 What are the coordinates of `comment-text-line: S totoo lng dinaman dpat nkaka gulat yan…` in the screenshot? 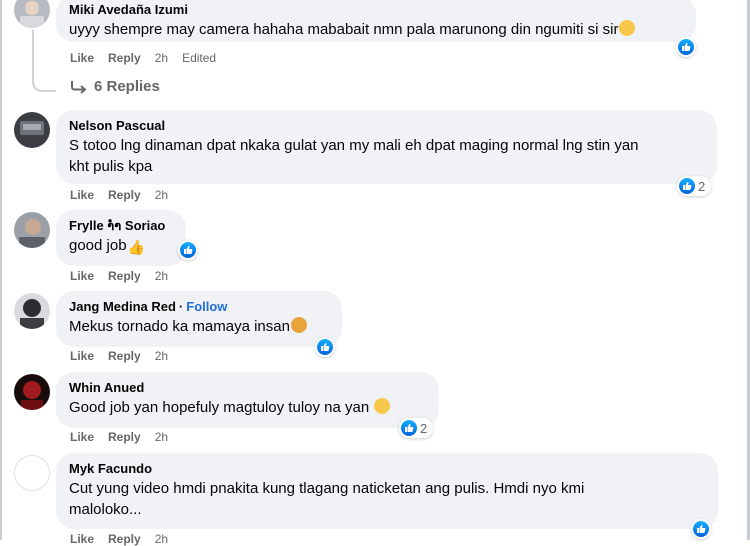 It's located at (354, 145).